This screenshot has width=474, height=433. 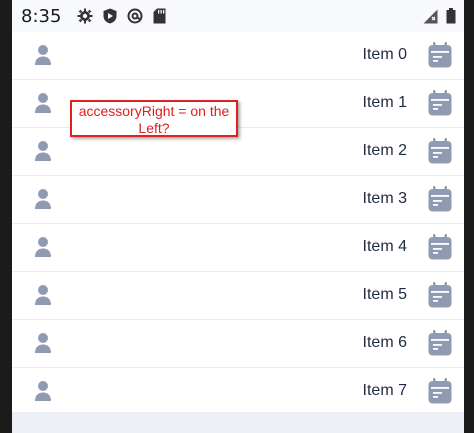 I want to click on list-item-label: Item 7, so click(x=384, y=390).